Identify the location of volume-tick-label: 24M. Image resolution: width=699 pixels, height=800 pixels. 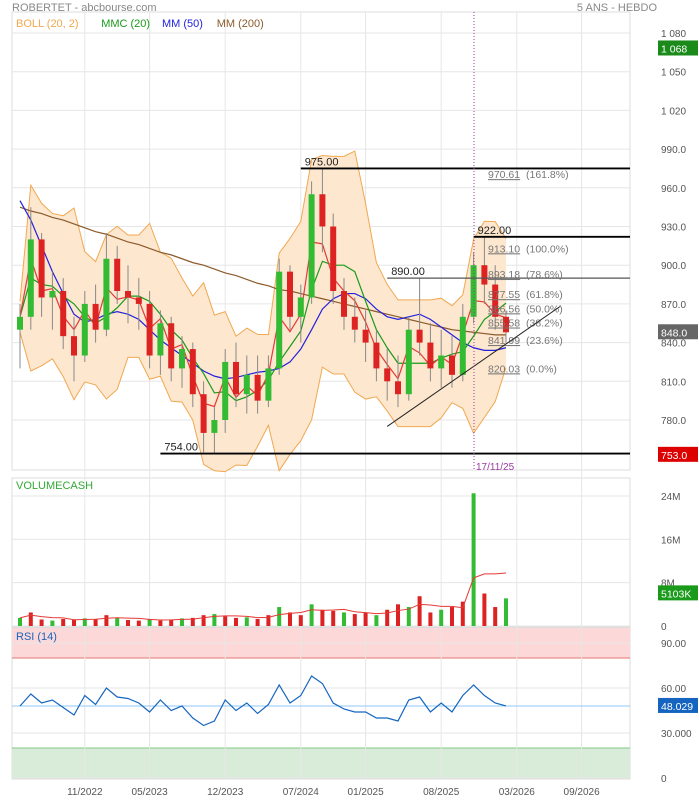
(670, 497).